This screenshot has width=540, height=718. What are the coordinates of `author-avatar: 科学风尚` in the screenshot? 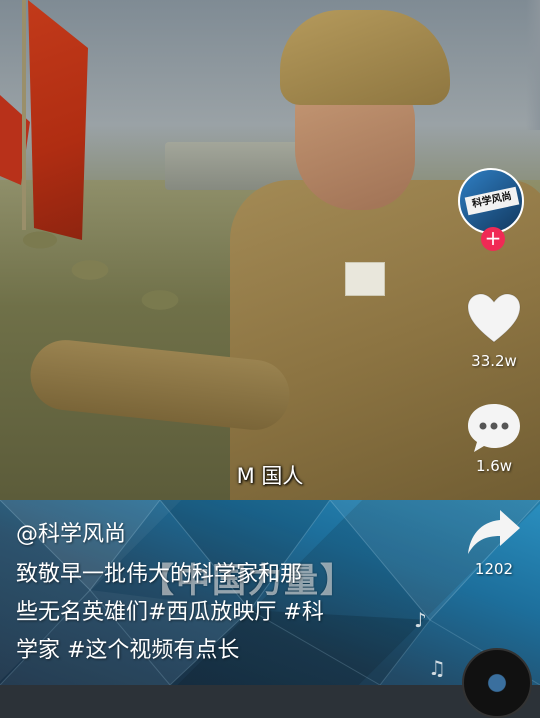 It's located at (491, 201).